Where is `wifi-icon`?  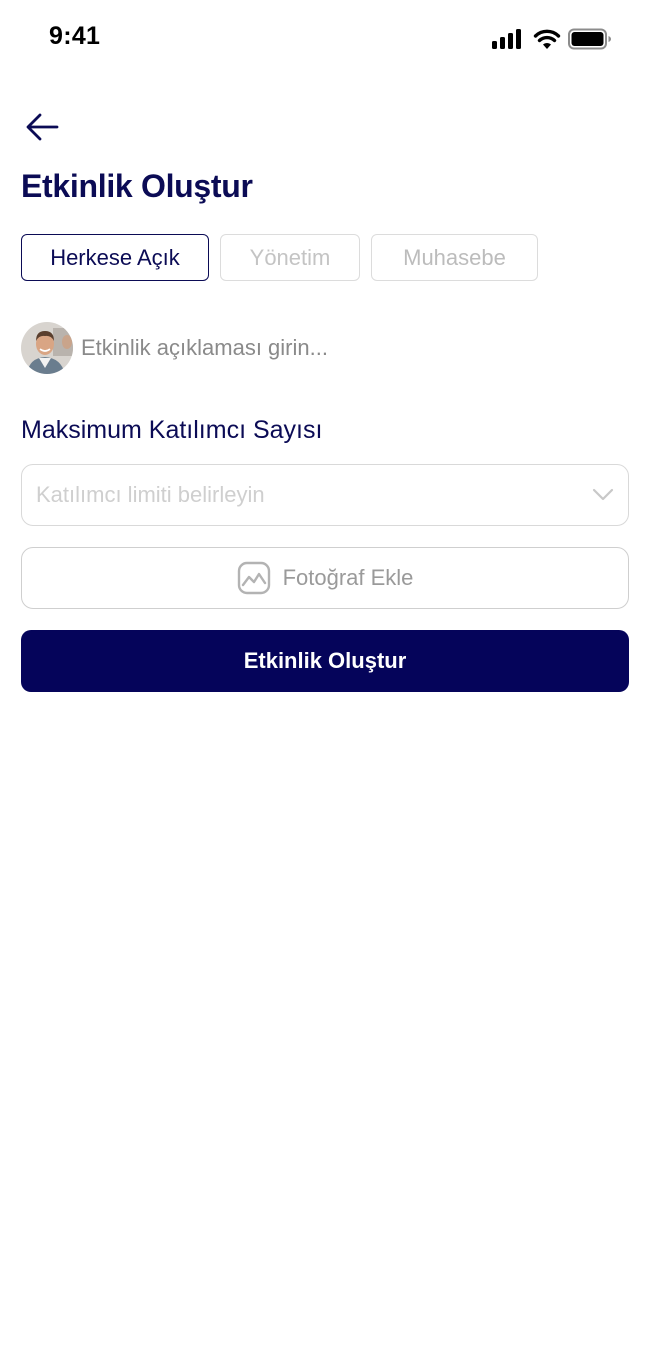
wifi-icon is located at coordinates (547, 39).